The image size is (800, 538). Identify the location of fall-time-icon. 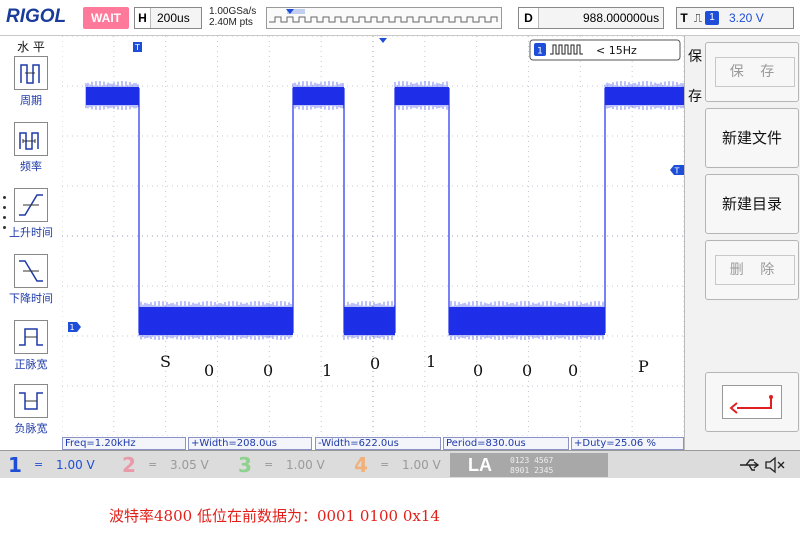
(31, 271).